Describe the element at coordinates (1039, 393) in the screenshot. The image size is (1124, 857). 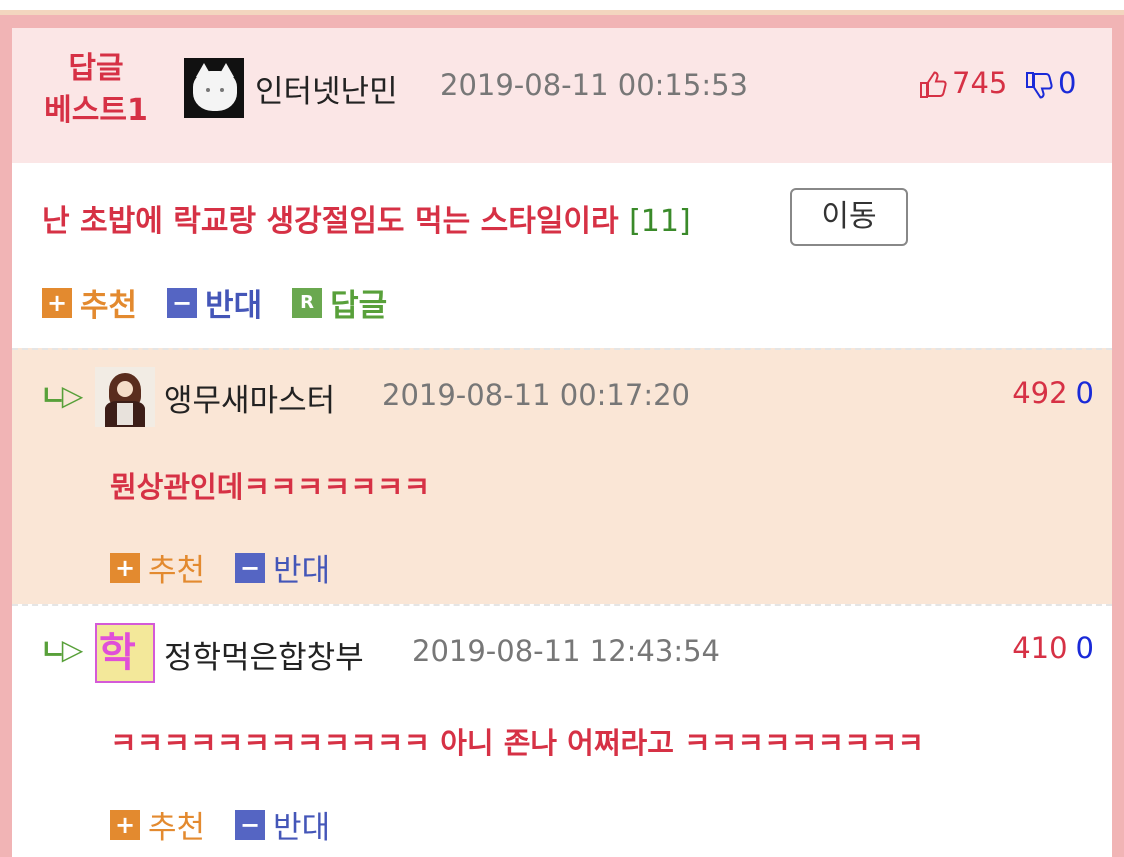
I see `upvote-value: 492` at that location.